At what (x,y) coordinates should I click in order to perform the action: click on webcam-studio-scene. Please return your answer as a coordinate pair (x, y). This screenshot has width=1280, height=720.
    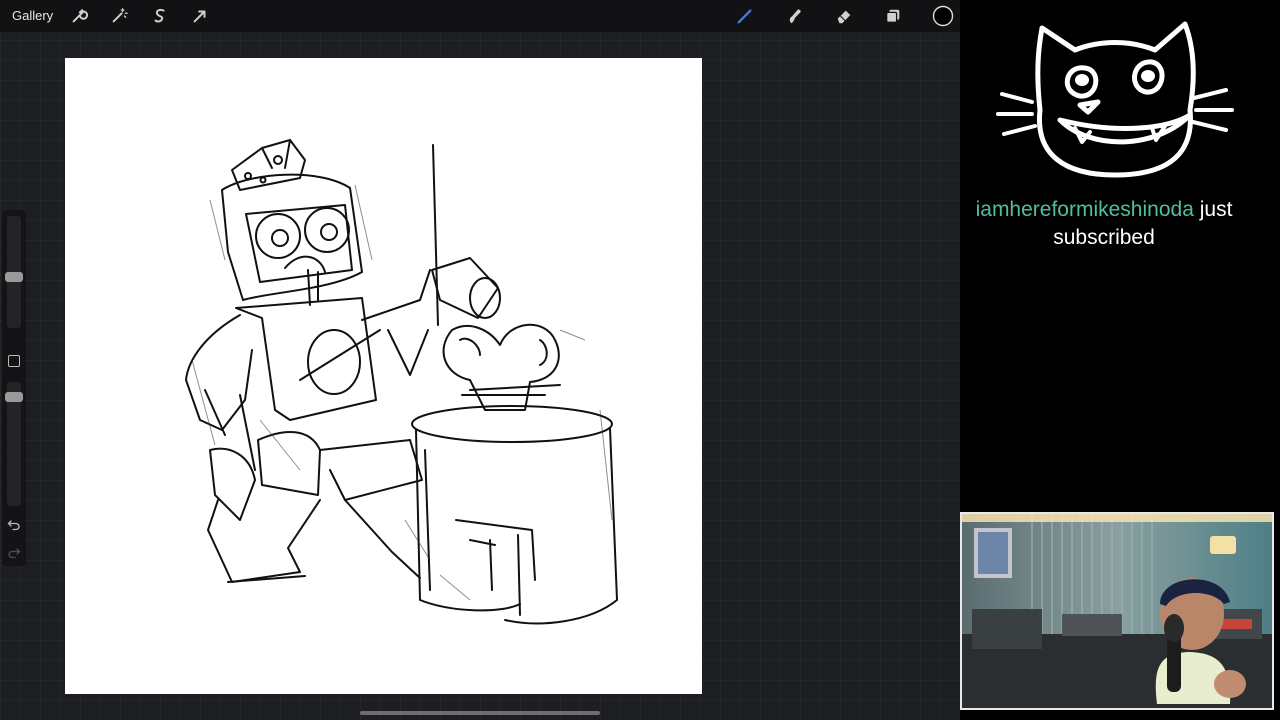
    Looking at the image, I should click on (1117, 611).